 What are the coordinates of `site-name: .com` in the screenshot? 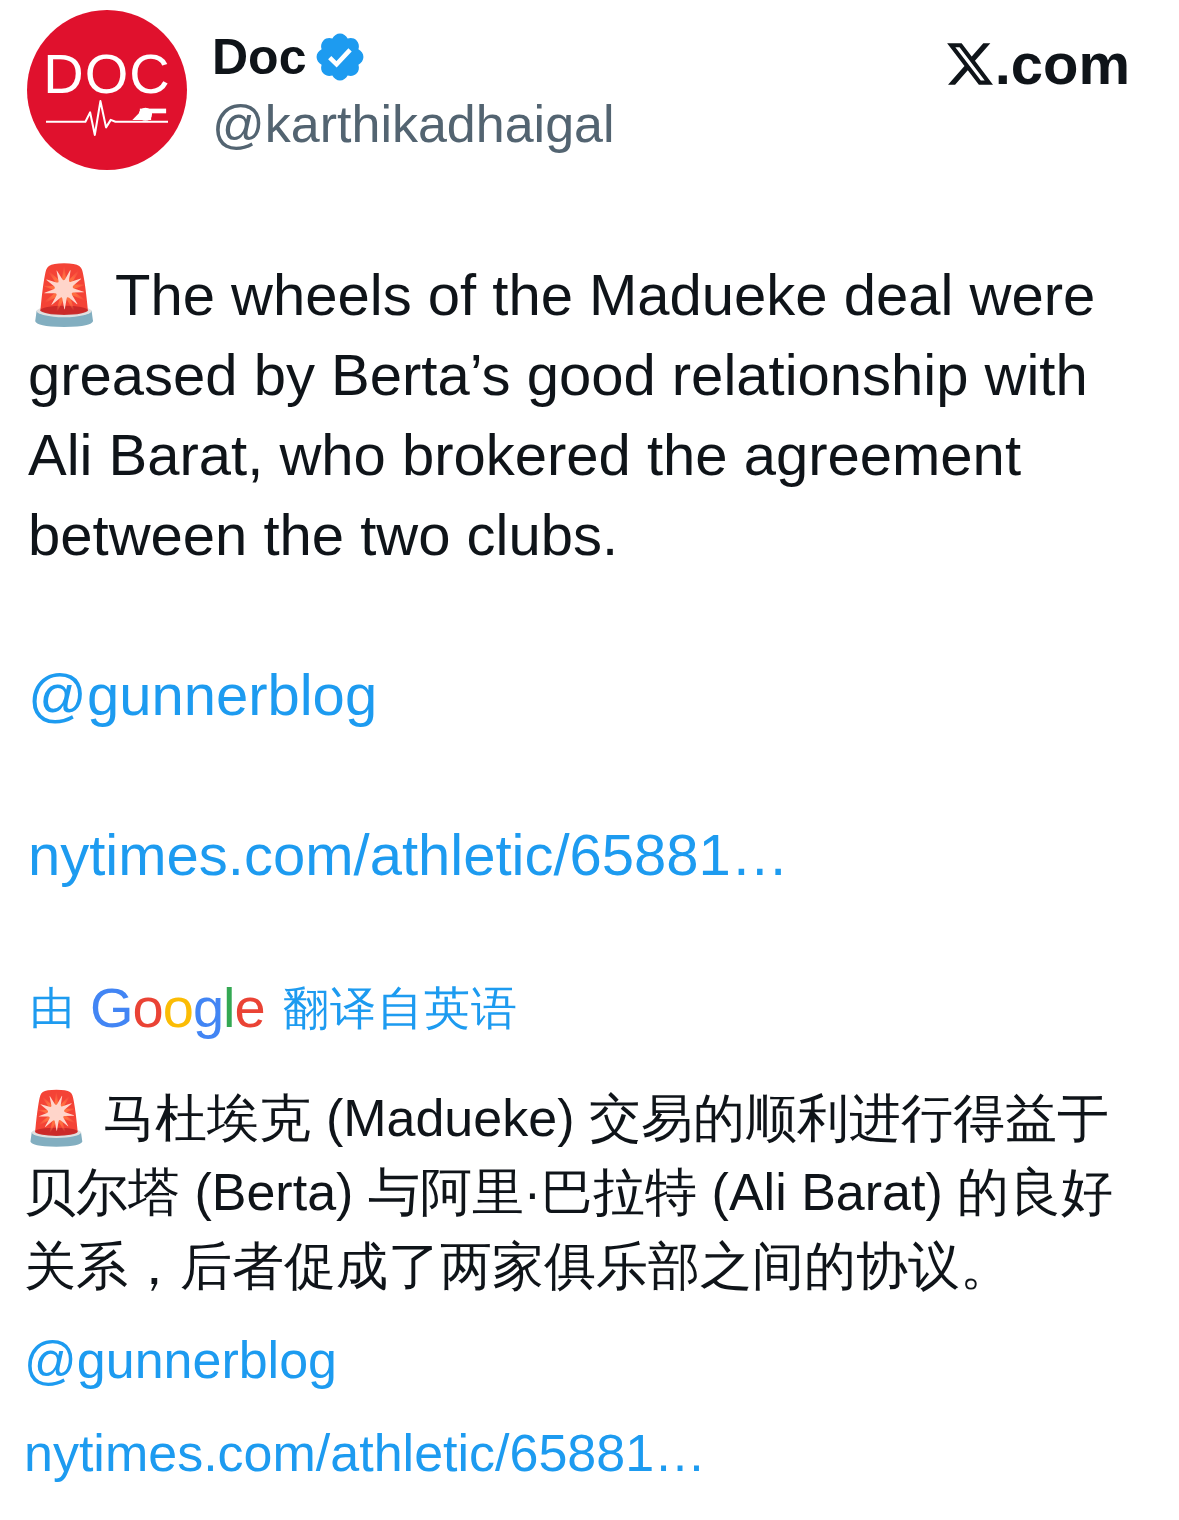 It's located at (1062, 64).